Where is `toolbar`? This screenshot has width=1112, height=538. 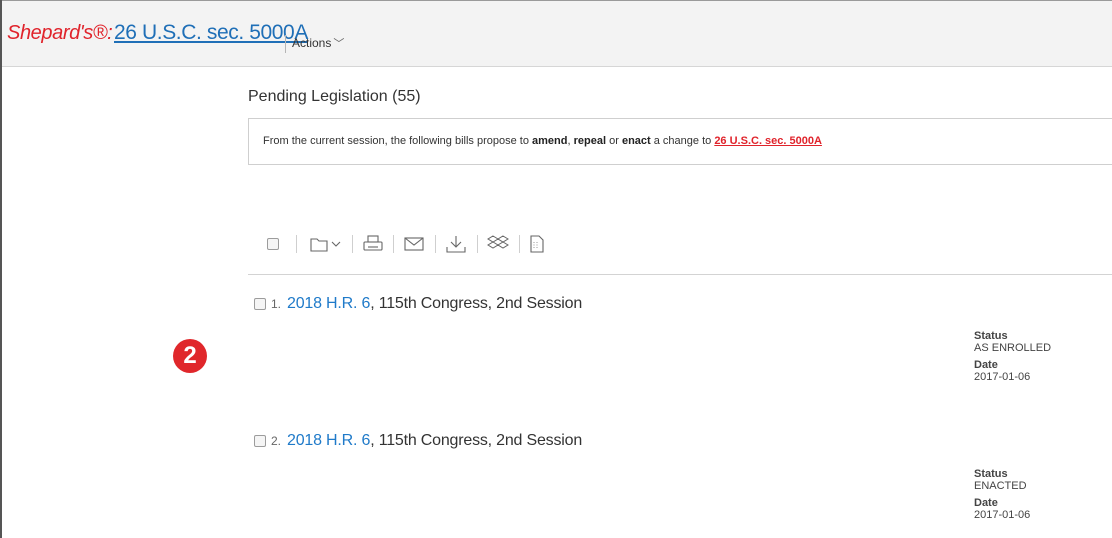 toolbar is located at coordinates (425, 244).